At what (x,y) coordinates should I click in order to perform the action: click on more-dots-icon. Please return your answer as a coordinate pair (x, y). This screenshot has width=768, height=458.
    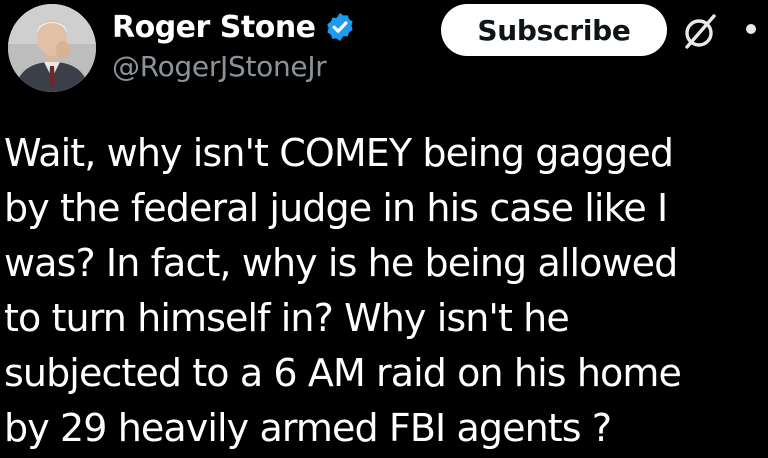
    Looking at the image, I should click on (751, 29).